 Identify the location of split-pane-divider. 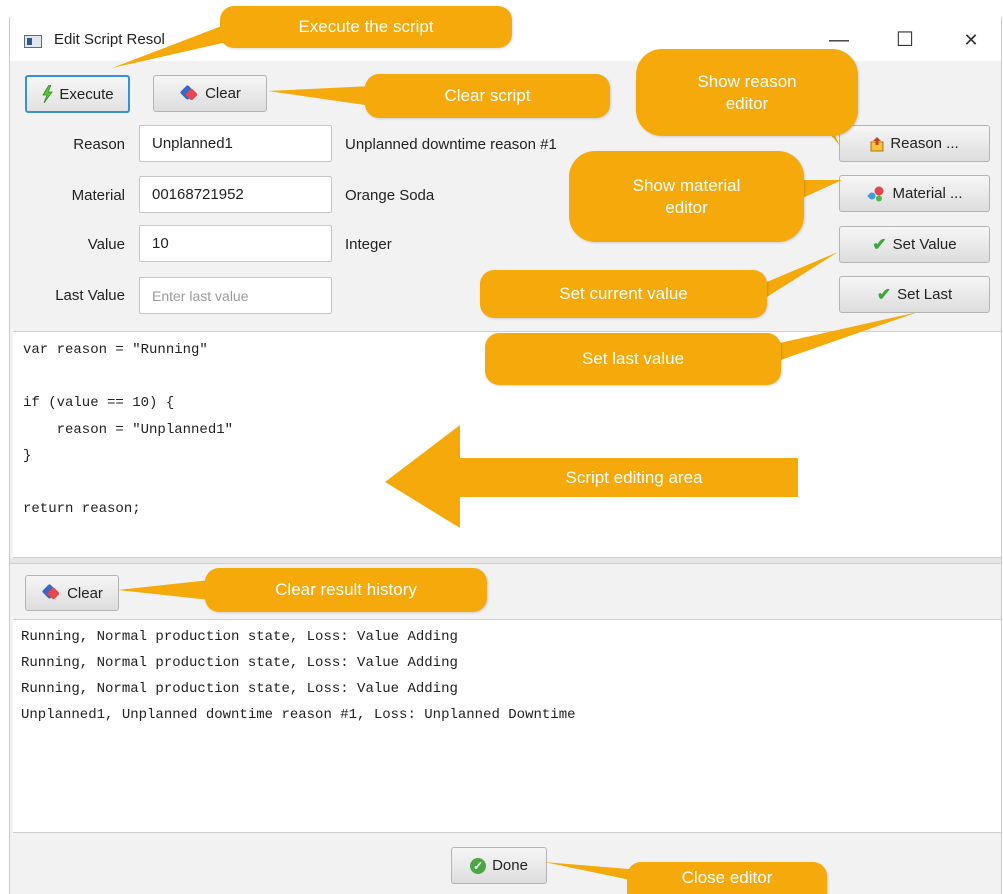
(505, 561).